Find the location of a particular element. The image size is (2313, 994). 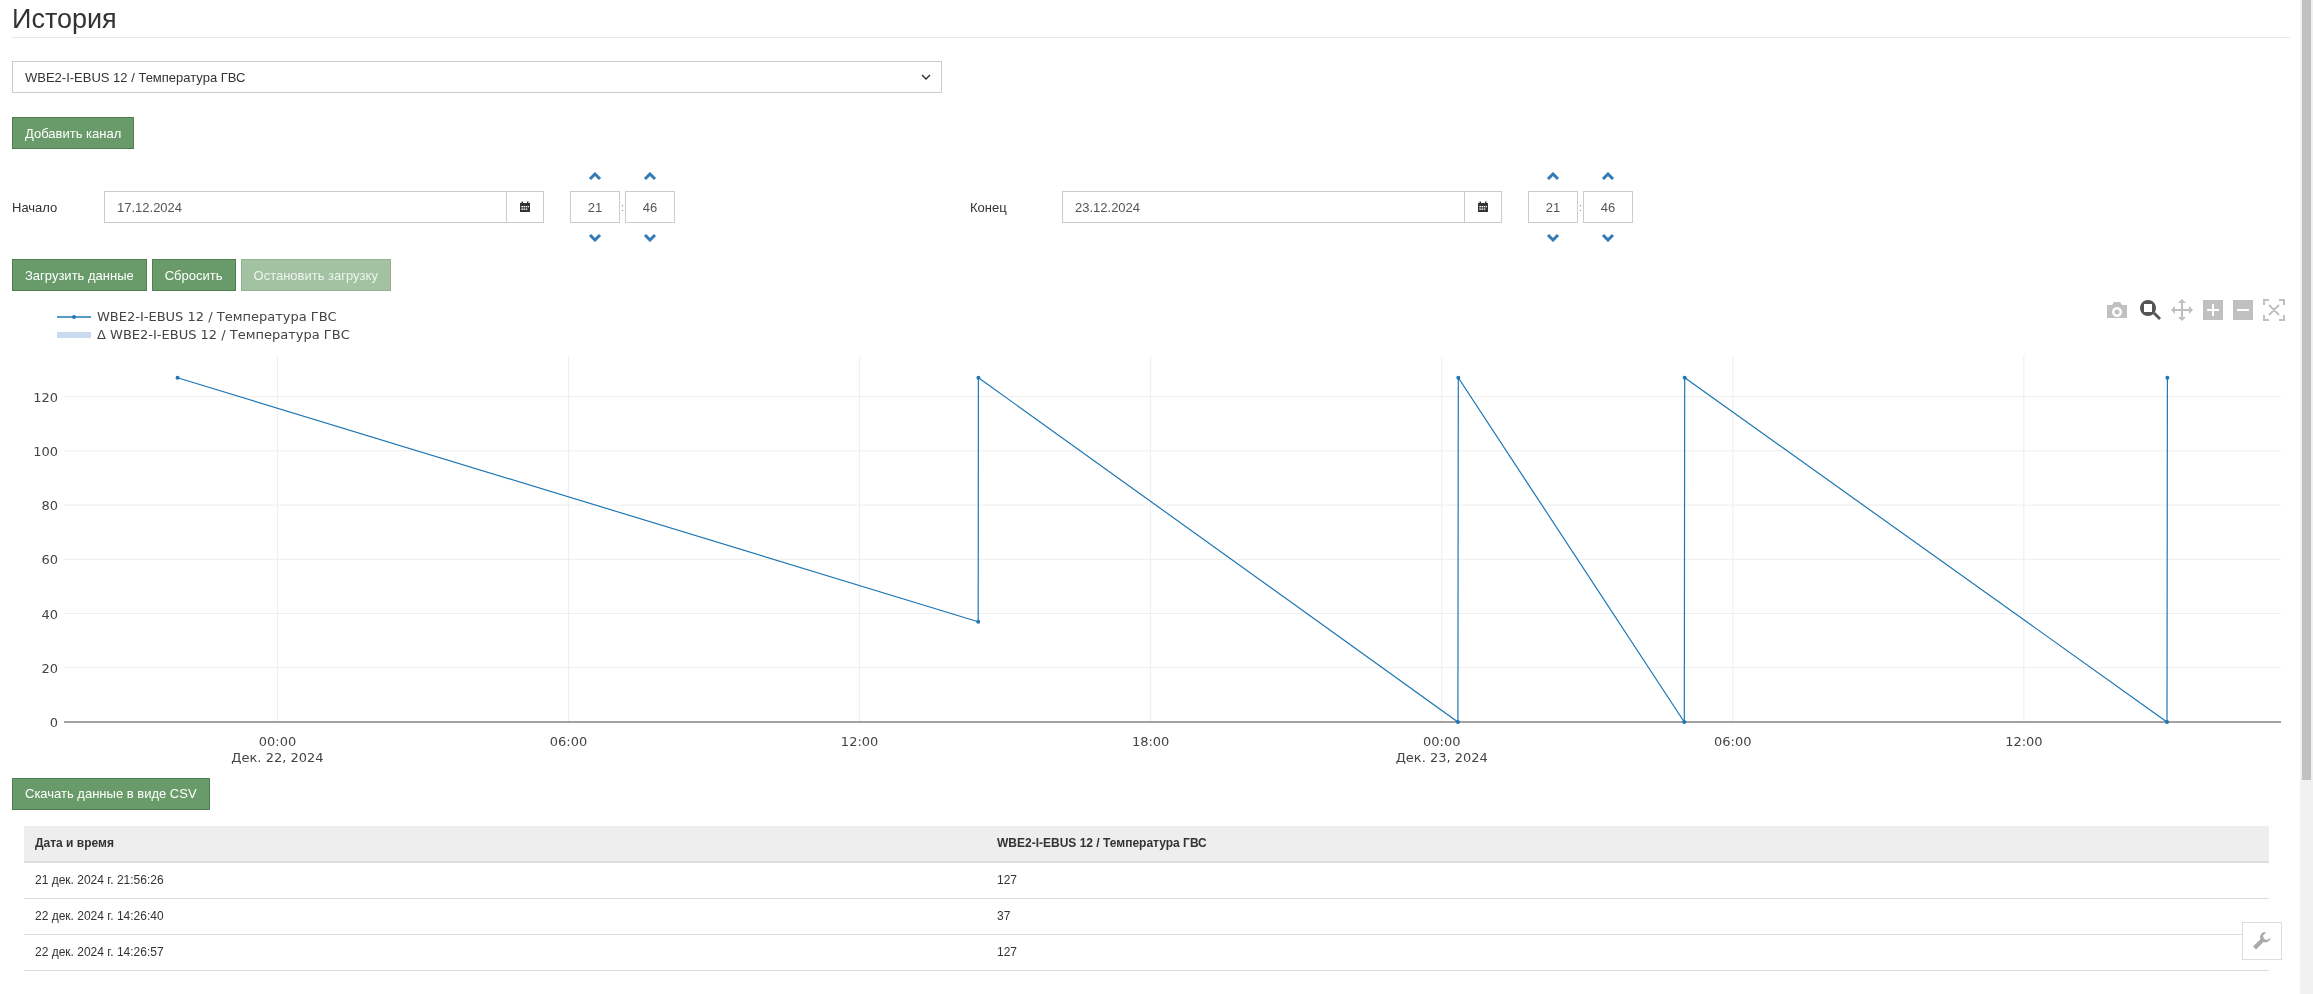

page-title: История is located at coordinates (64, 19).